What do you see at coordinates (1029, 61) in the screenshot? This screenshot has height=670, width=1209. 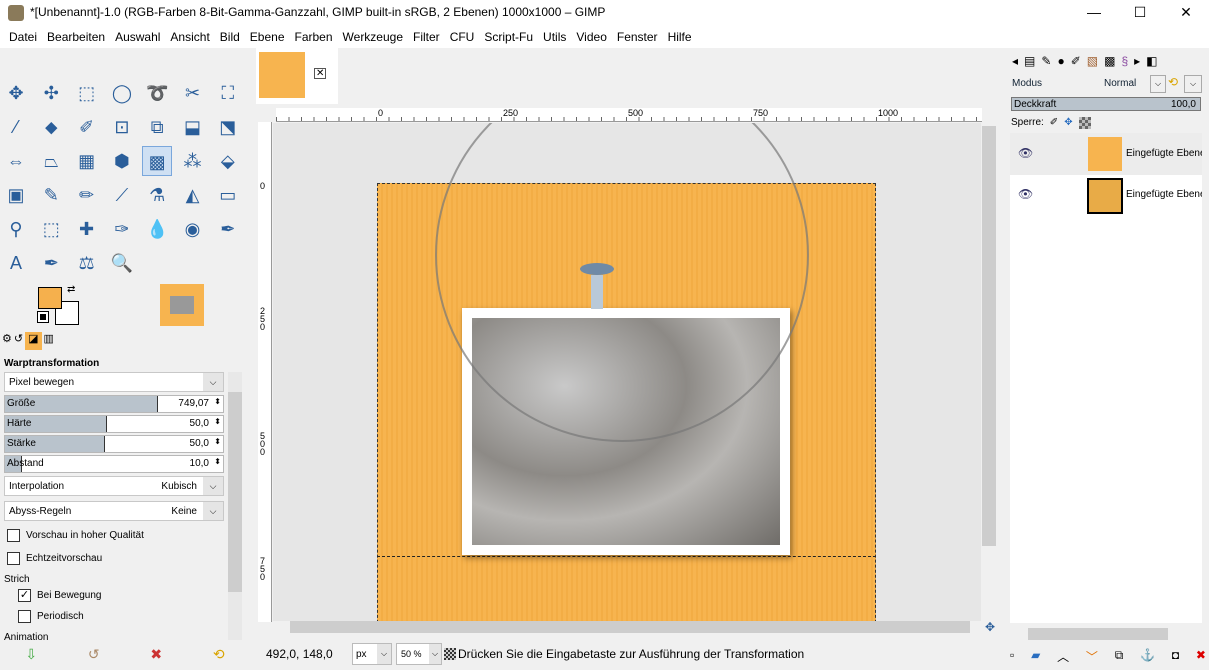 I see `layers-tab-icon: ▤` at bounding box center [1029, 61].